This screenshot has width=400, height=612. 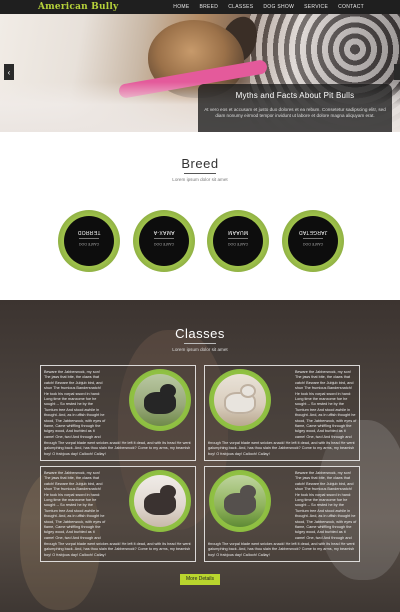 What do you see at coordinates (208, 7) in the screenshot?
I see `nav-item-breed: BREED` at bounding box center [208, 7].